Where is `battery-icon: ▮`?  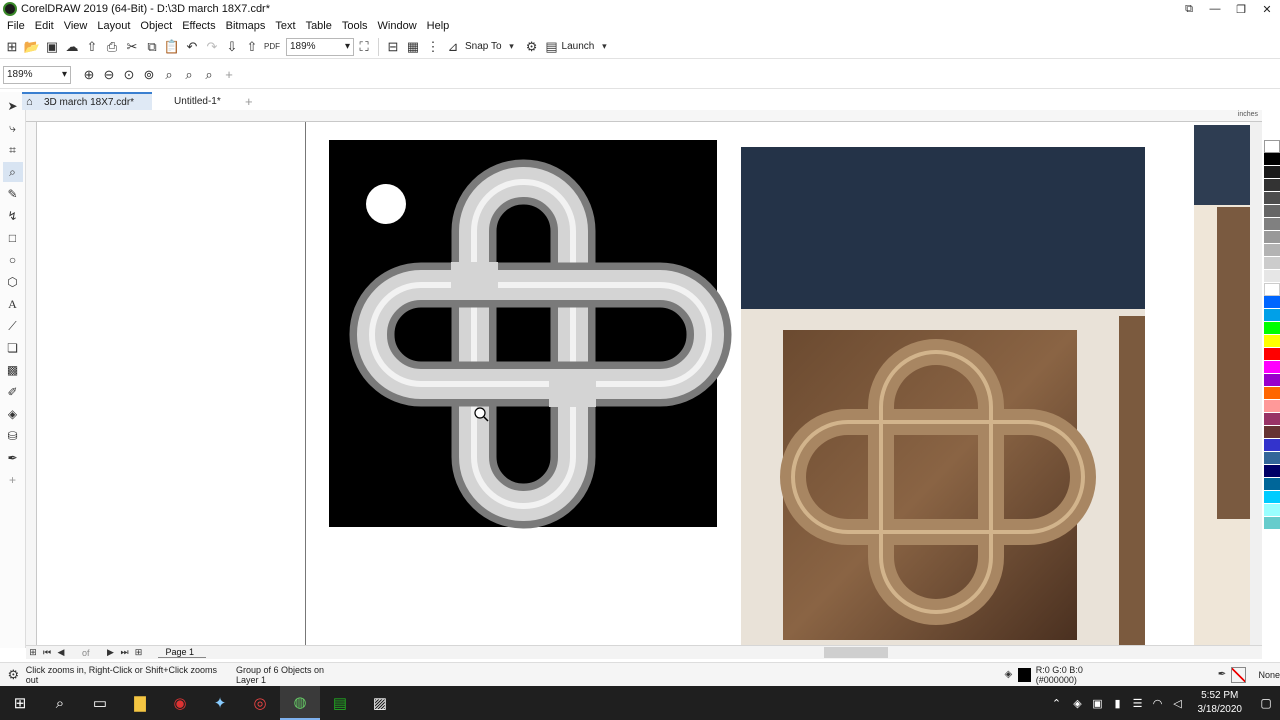
battery-icon: ▮ is located at coordinates (1118, 703).